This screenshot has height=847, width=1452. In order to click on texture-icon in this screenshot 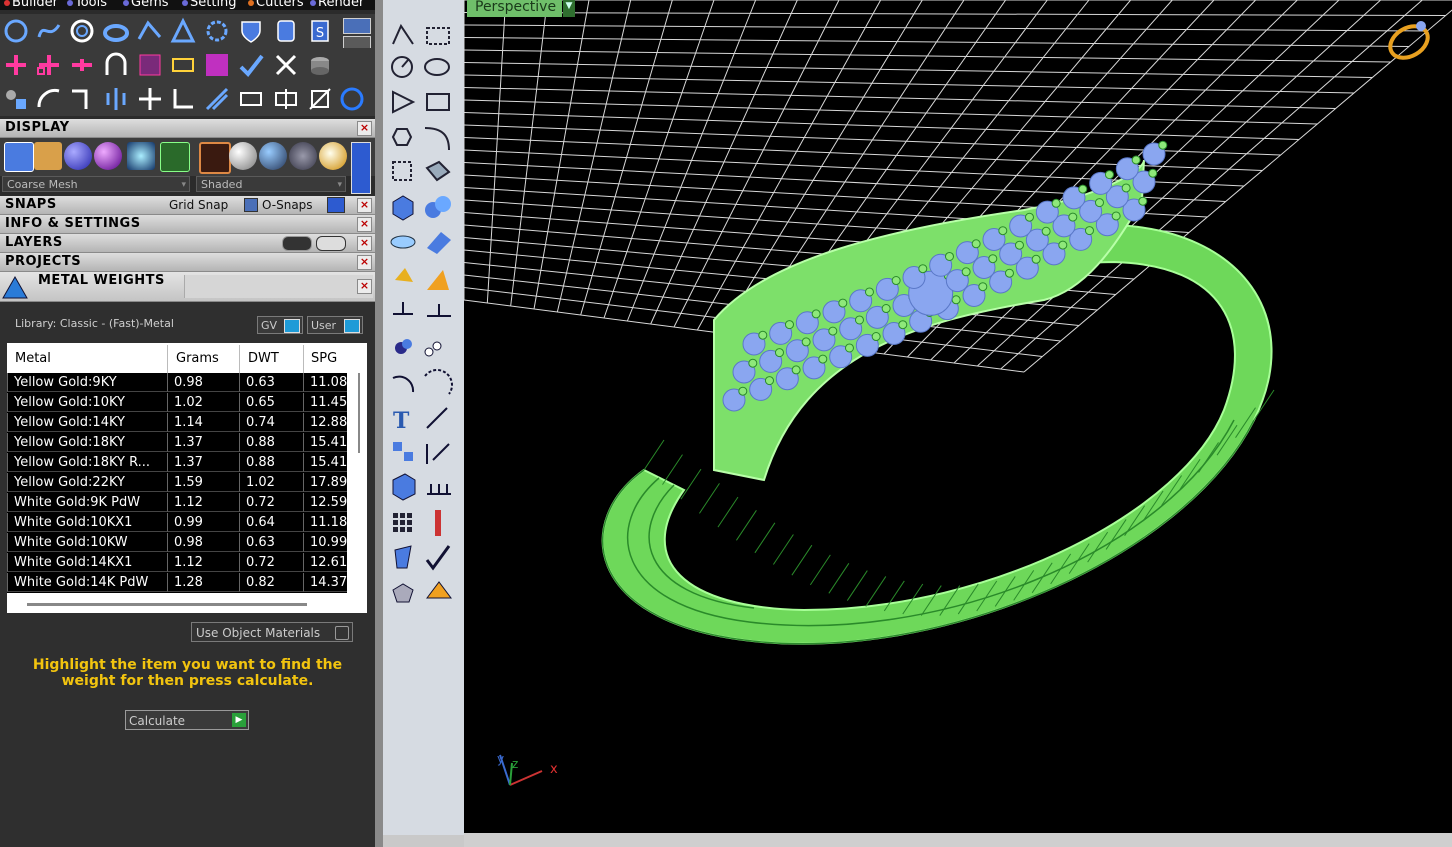, I will do `click(217, 65)`.